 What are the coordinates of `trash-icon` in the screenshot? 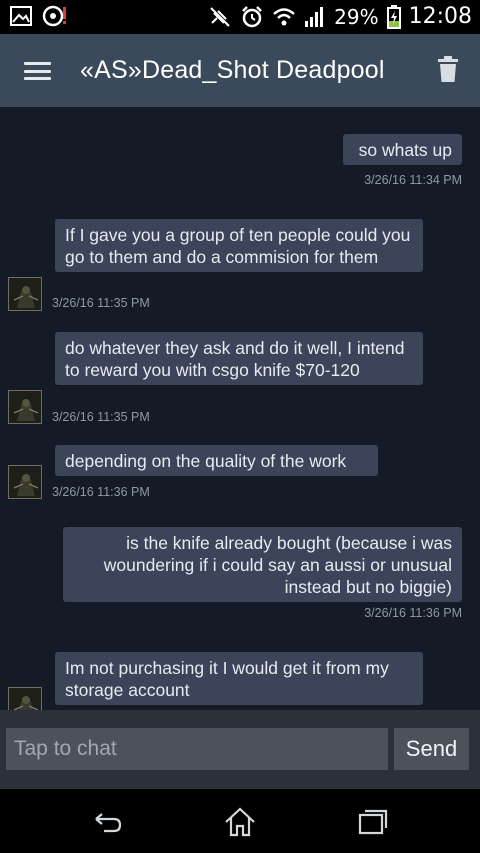 It's located at (448, 69).